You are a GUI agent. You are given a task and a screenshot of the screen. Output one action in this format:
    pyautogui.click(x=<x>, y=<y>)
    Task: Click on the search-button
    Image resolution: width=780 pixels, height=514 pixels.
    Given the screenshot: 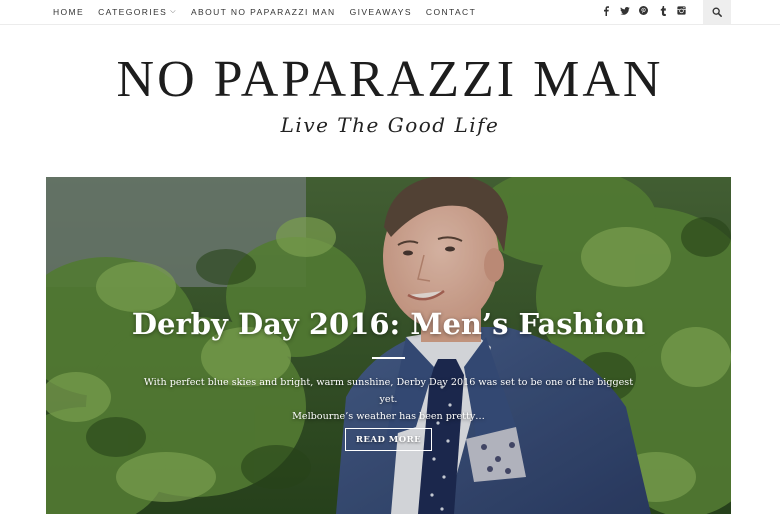 What is the action you would take?
    pyautogui.click(x=717, y=12)
    